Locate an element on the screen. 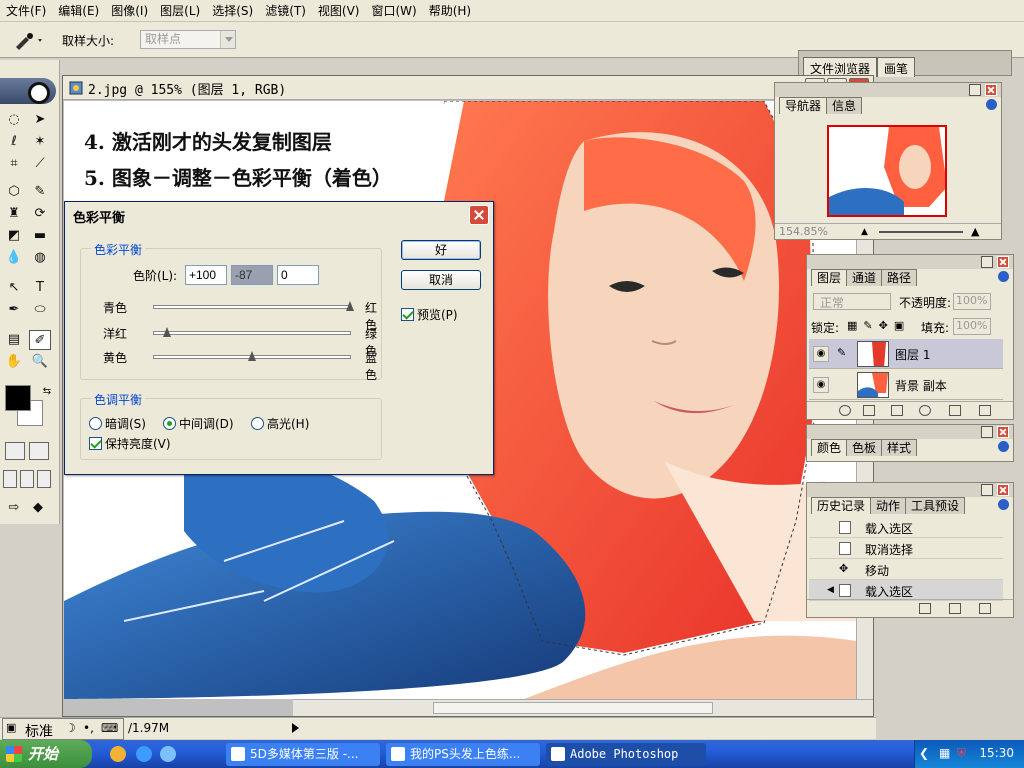 This screenshot has width=1024, height=768. layer-row: ◉ ✎ 图层 1 is located at coordinates (906, 354).